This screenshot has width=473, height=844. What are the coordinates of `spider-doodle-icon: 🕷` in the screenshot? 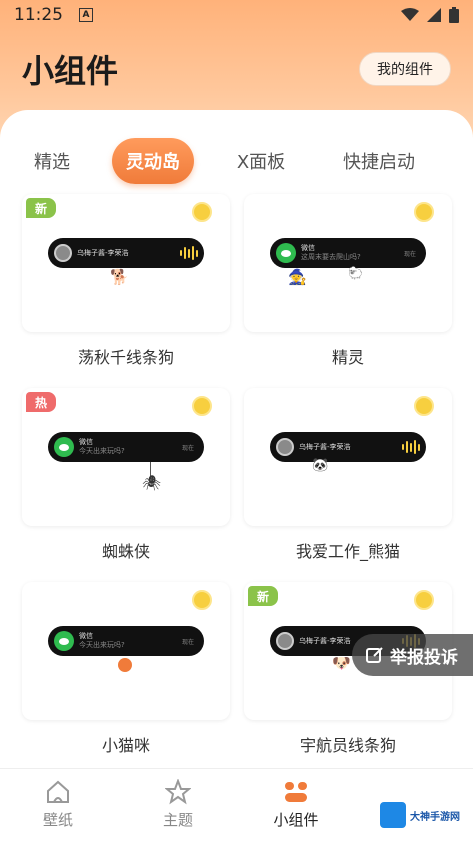 It's located at (152, 483).